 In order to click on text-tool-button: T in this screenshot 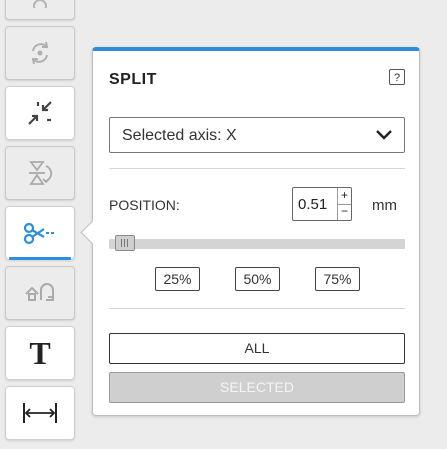, I will do `click(40, 353)`.